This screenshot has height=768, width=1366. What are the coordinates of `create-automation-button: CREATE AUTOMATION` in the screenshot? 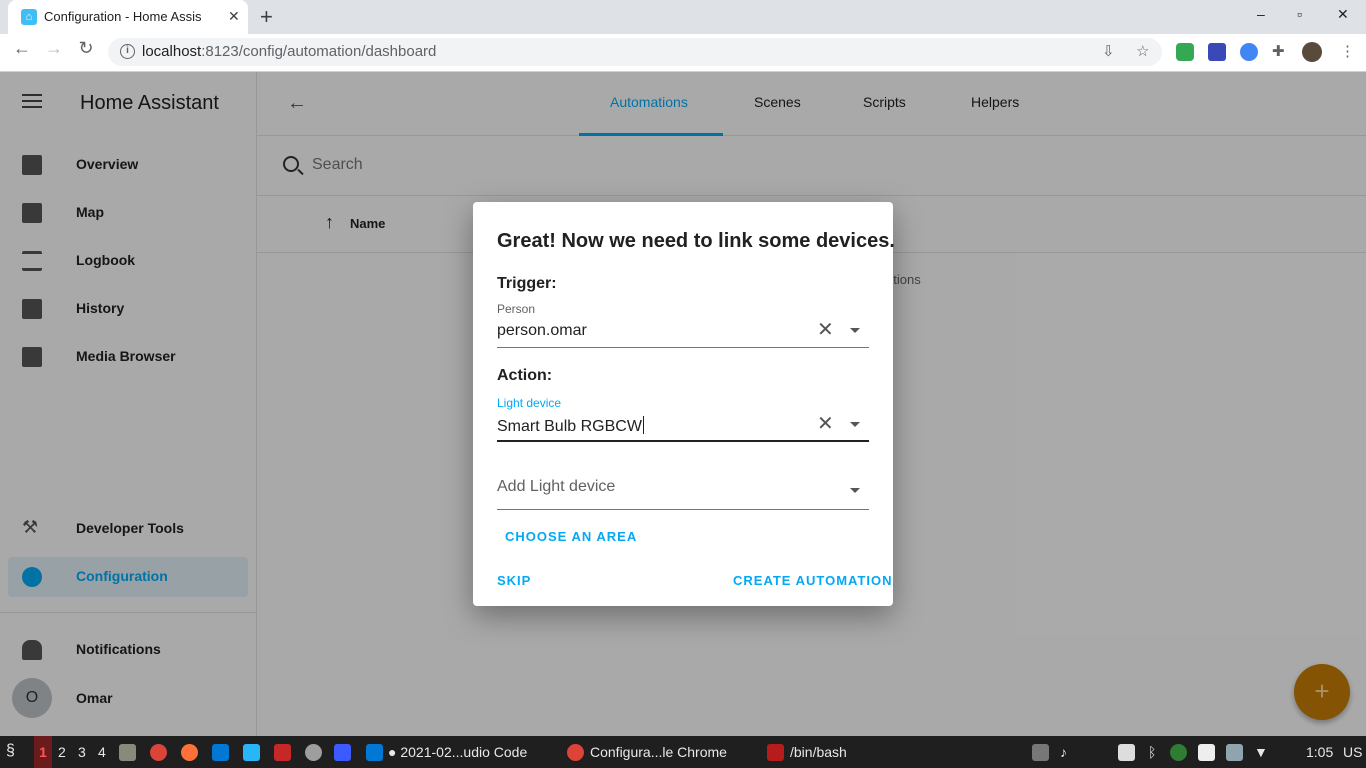 It's located at (813, 580).